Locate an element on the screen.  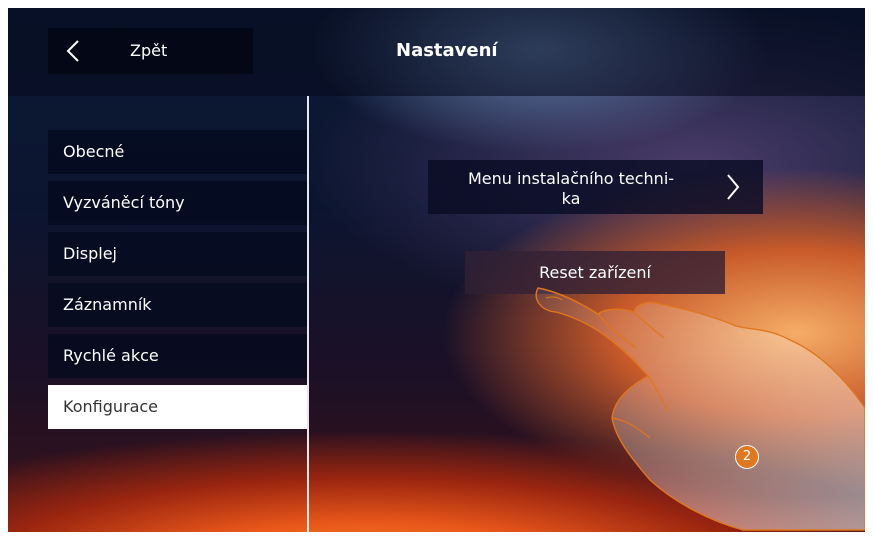
menu-item-ringtones: Vyzváněcí tóny is located at coordinates (177, 203).